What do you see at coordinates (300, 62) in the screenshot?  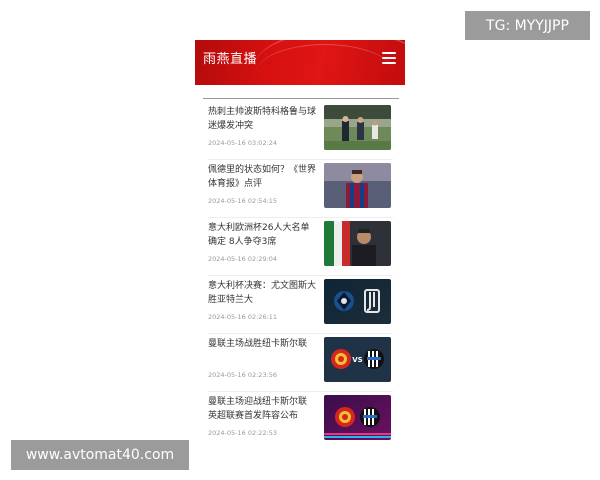 I see `site-header: 雨燕直播` at bounding box center [300, 62].